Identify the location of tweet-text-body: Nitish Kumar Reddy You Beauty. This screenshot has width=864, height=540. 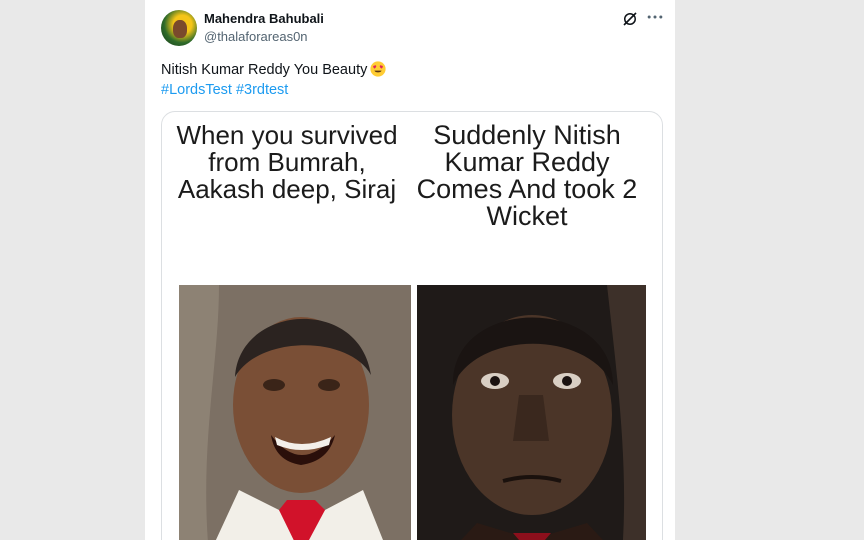
(264, 70).